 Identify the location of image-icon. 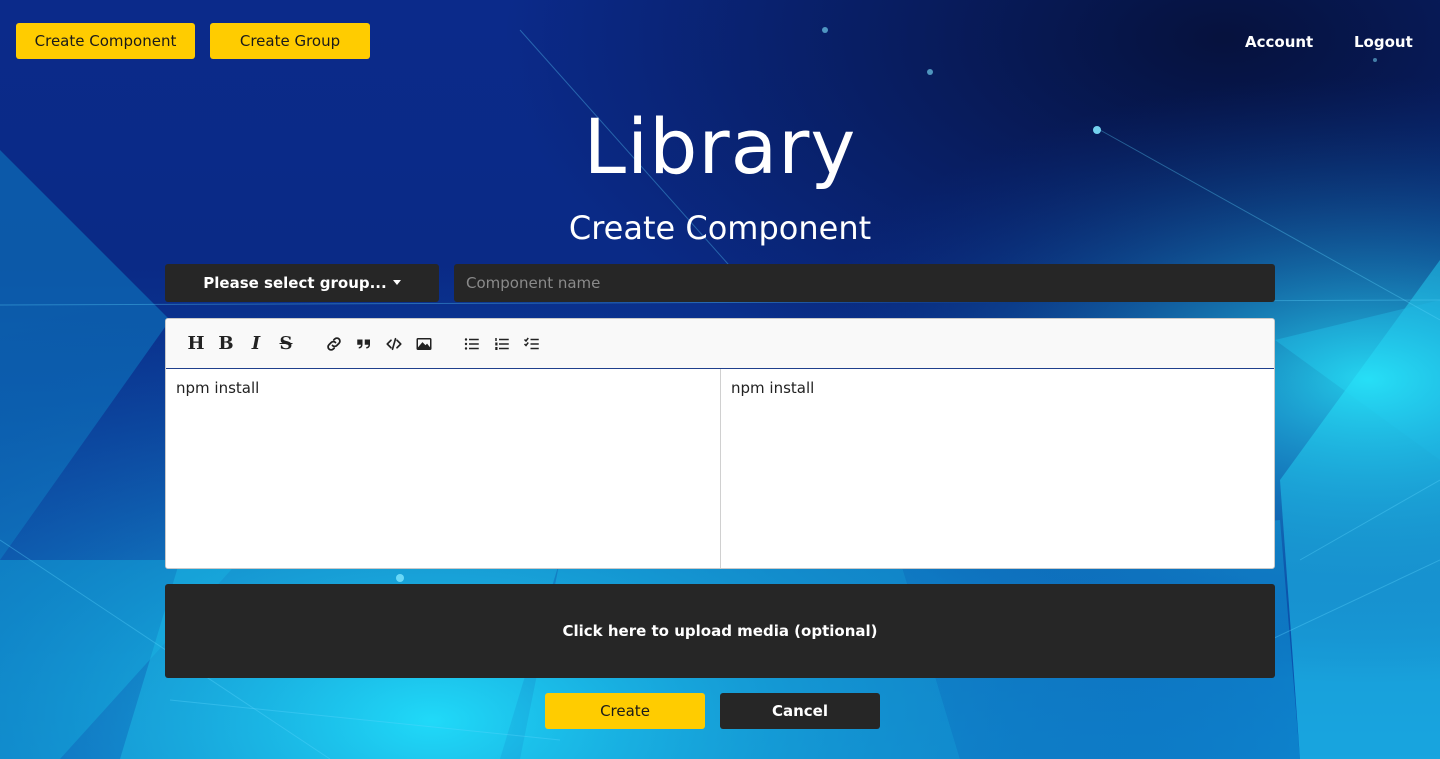
(424, 344).